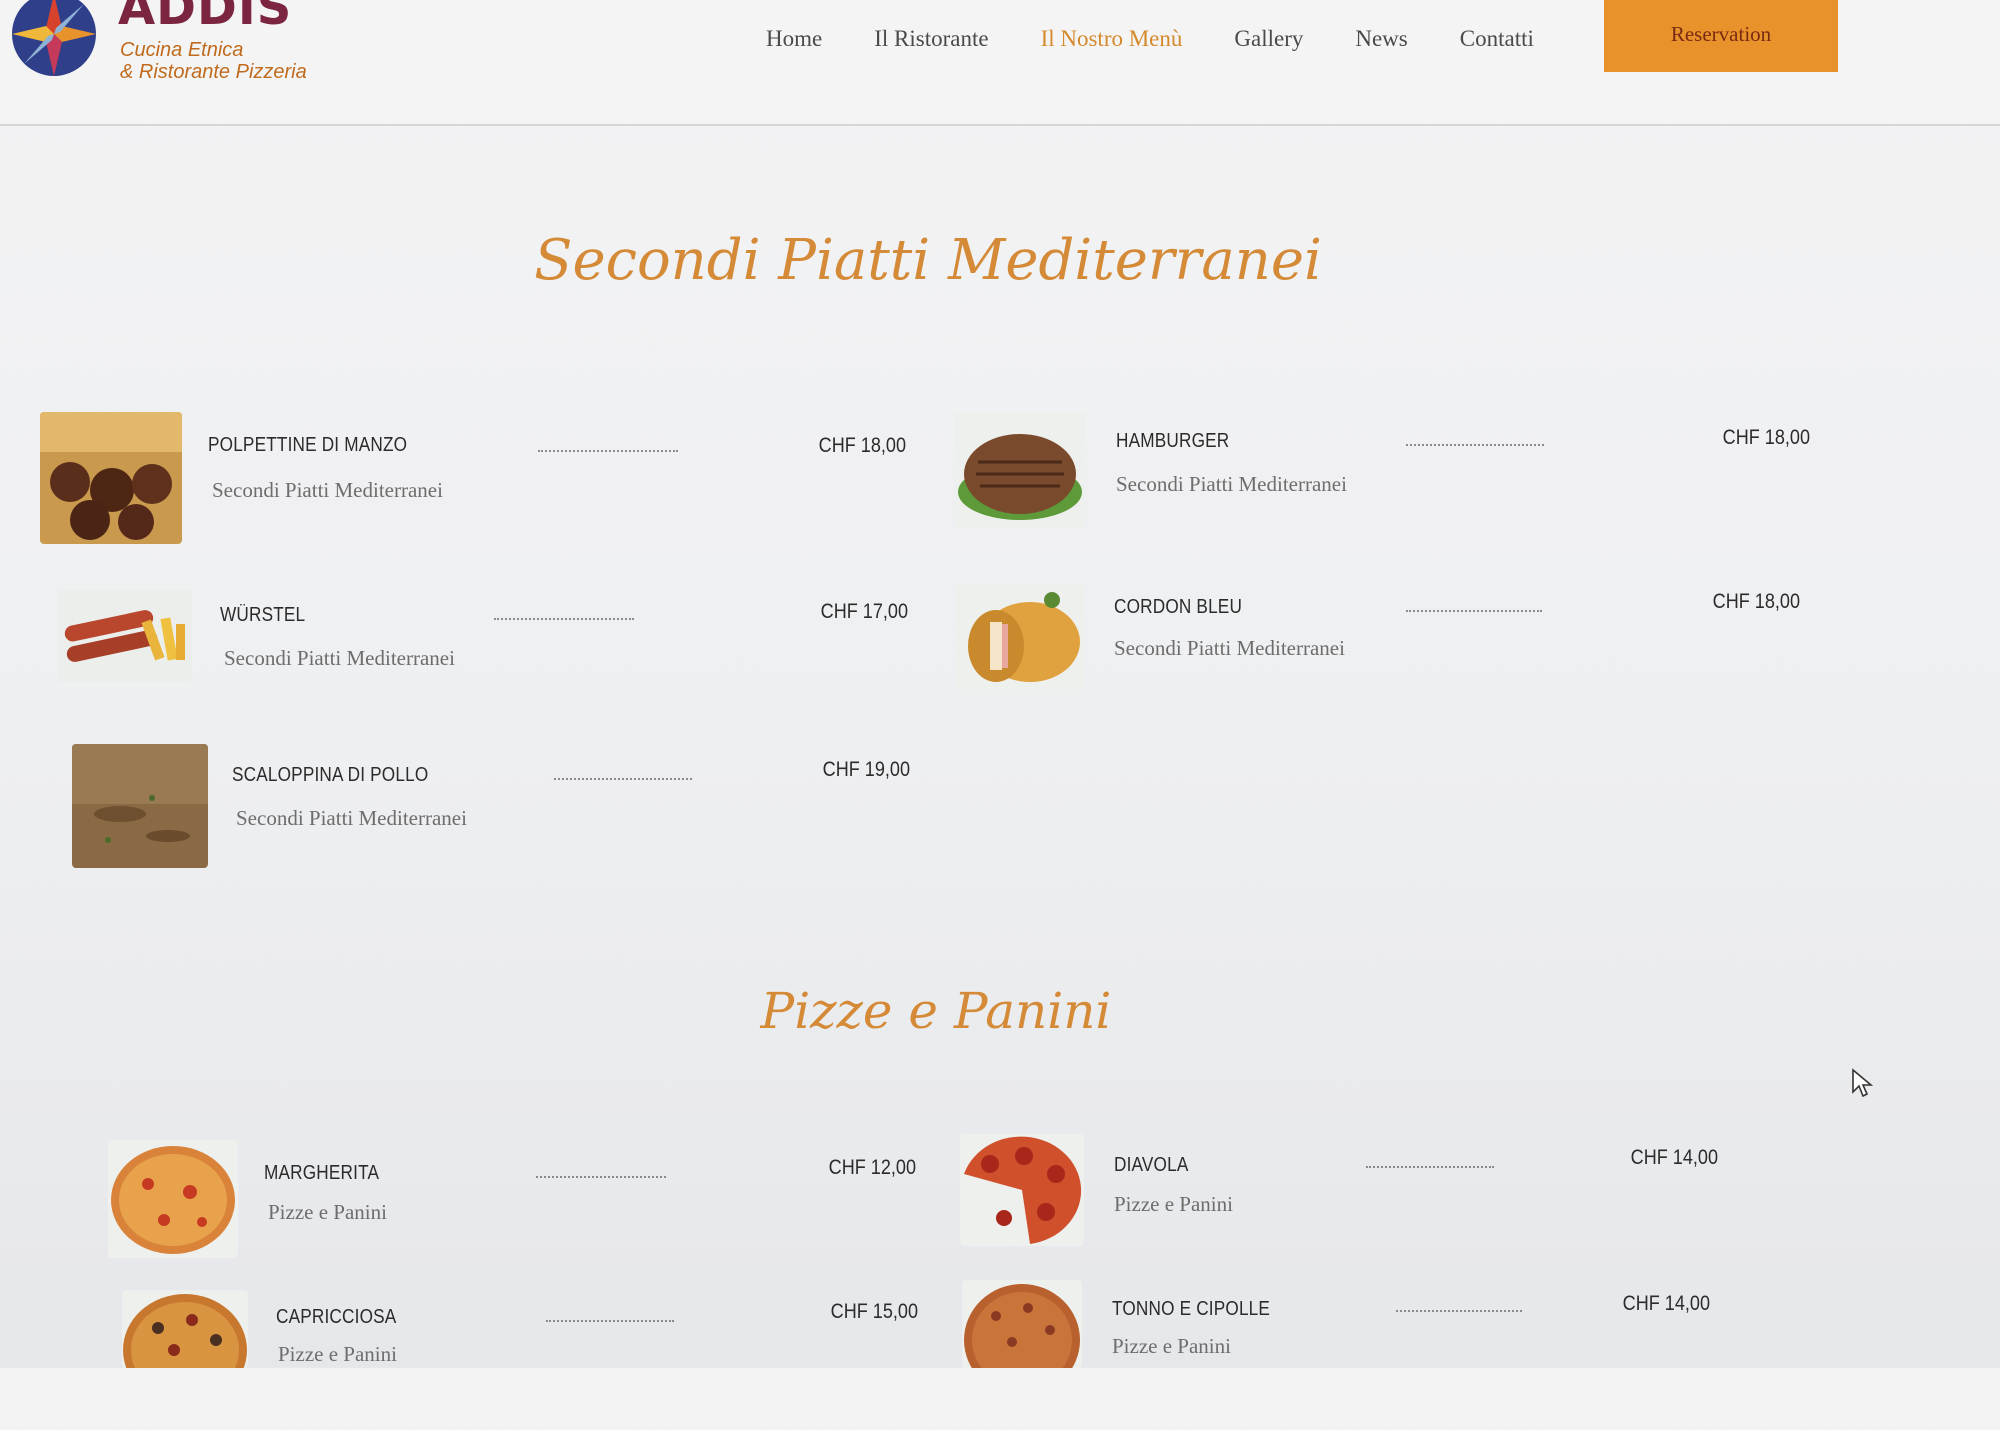  What do you see at coordinates (330, 775) in the screenshot?
I see `item-name: SCALOPPINA DI POLLO` at bounding box center [330, 775].